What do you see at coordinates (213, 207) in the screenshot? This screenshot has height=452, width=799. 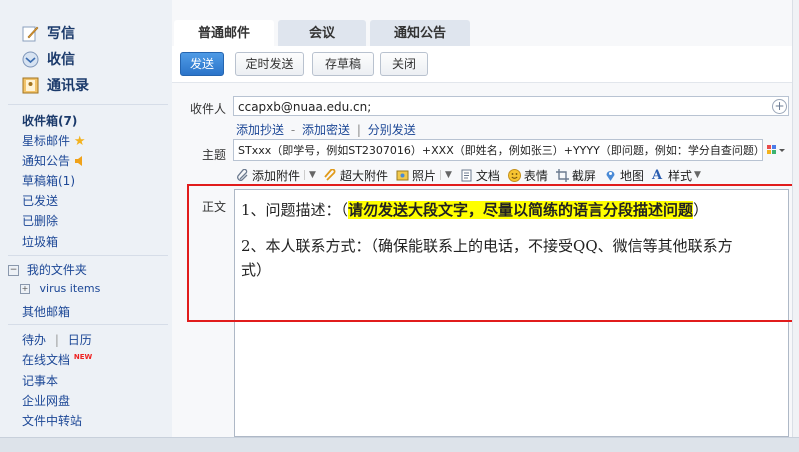 I see `body-label: 正文` at bounding box center [213, 207].